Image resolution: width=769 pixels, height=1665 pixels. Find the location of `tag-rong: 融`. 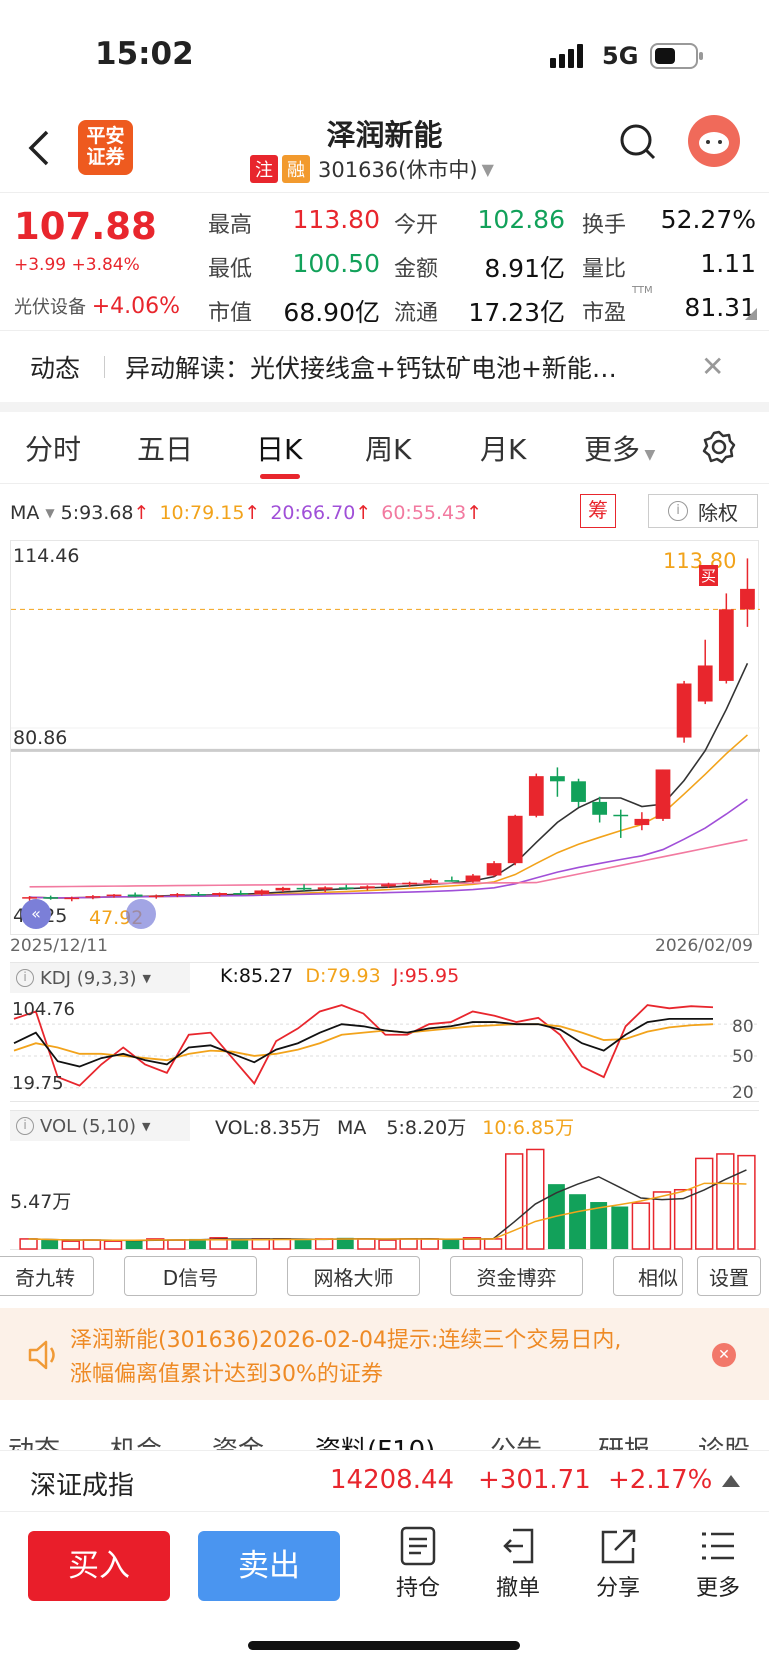

tag-rong: 融 is located at coordinates (296, 169).